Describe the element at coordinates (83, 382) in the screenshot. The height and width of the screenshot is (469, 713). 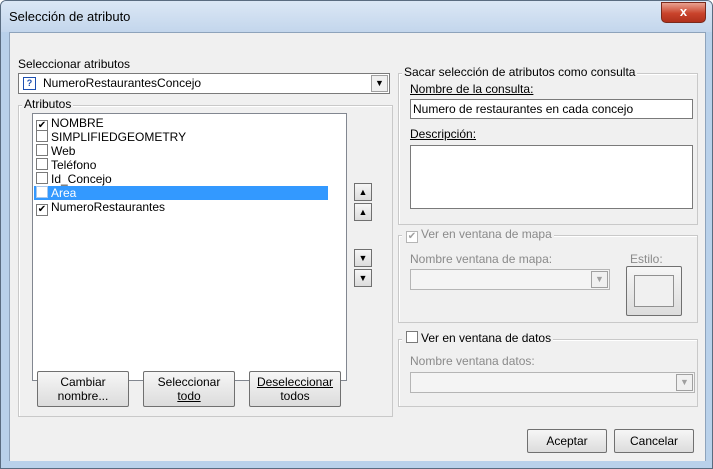
I see `rename-line1: Cambiar` at that location.